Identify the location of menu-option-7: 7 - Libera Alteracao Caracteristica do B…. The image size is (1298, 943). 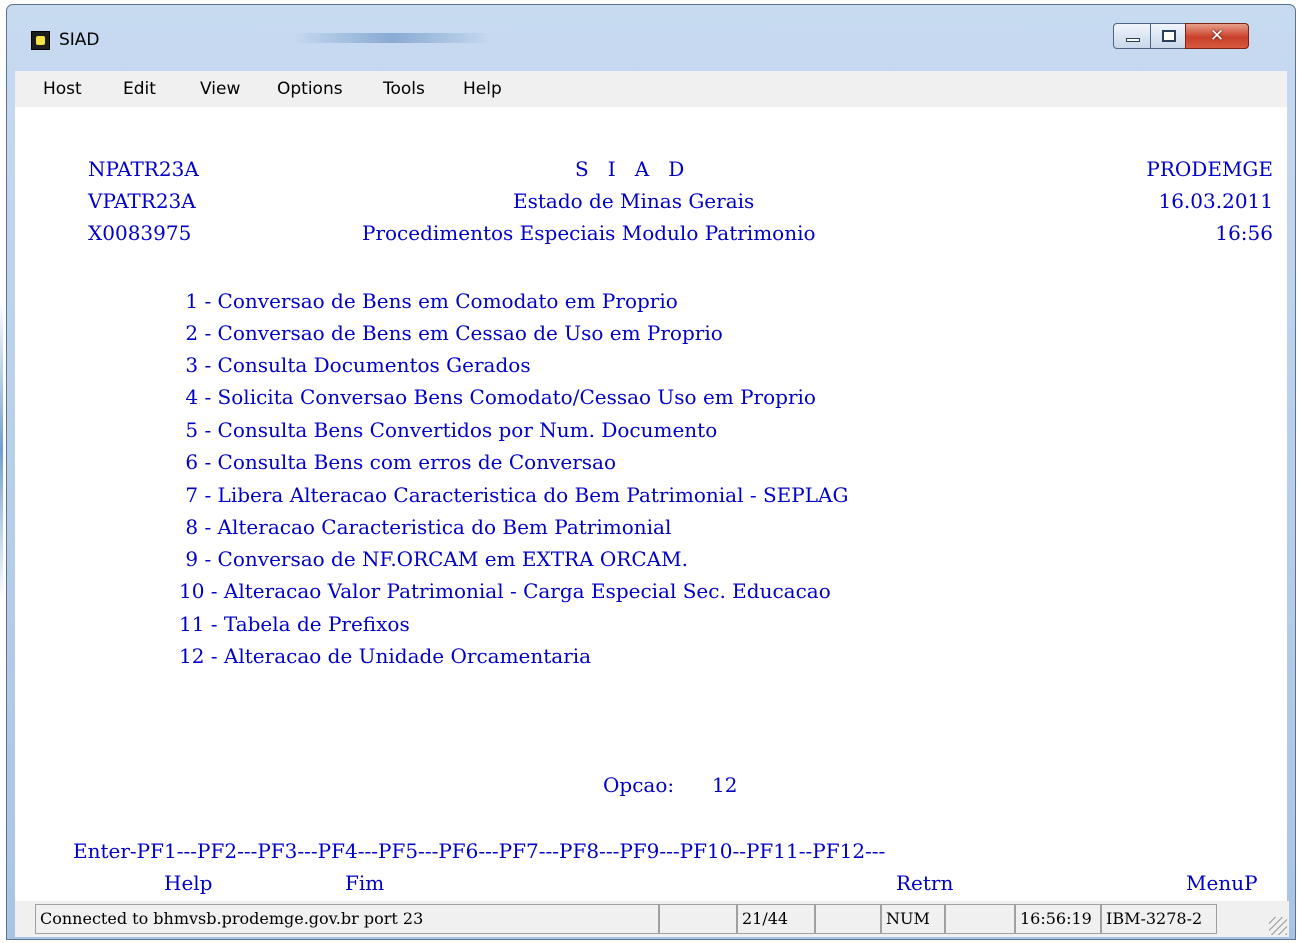
(514, 495).